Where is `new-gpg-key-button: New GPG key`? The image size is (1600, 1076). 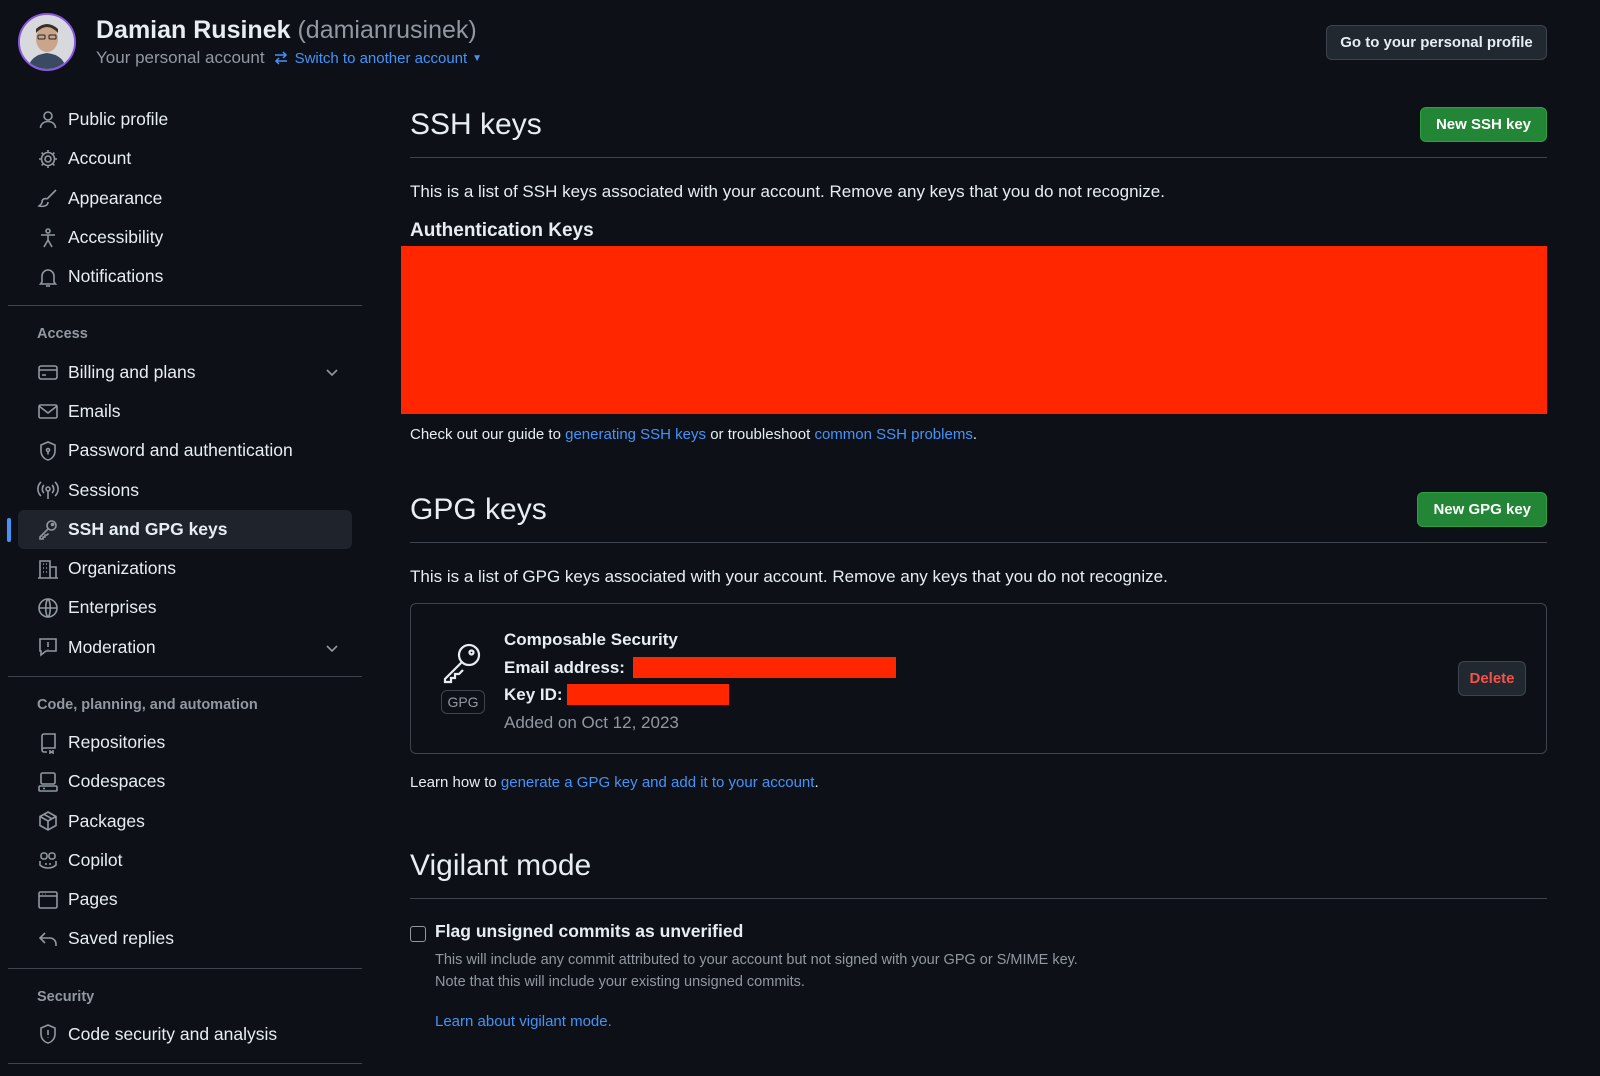 new-gpg-key-button: New GPG key is located at coordinates (1482, 509).